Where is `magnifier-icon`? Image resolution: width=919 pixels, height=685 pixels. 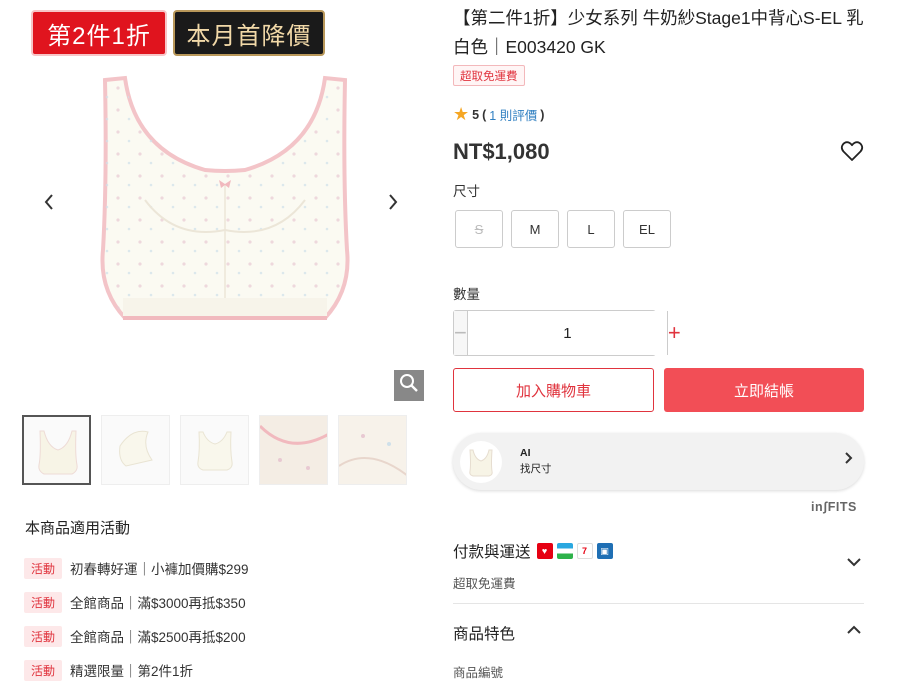 magnifier-icon is located at coordinates (409, 385).